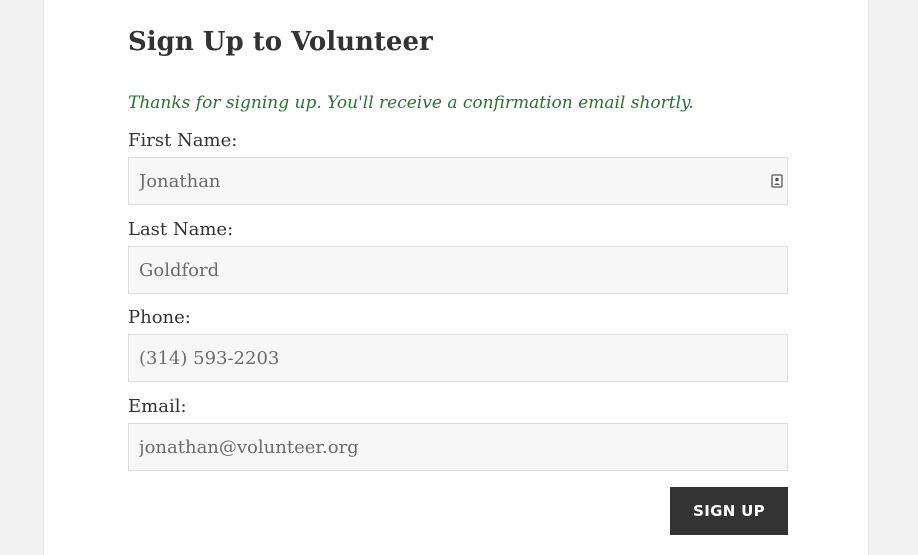 Image resolution: width=918 pixels, height=555 pixels. What do you see at coordinates (159, 317) in the screenshot?
I see `phone-label: Phone:` at bounding box center [159, 317].